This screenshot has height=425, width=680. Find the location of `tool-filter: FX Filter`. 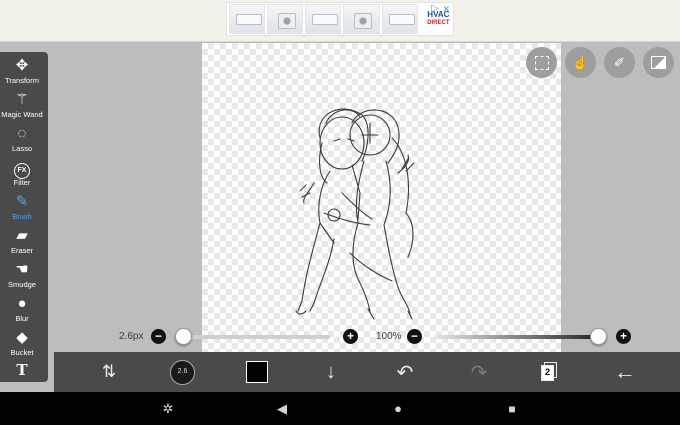

tool-filter: FX Filter is located at coordinates (22, 175).